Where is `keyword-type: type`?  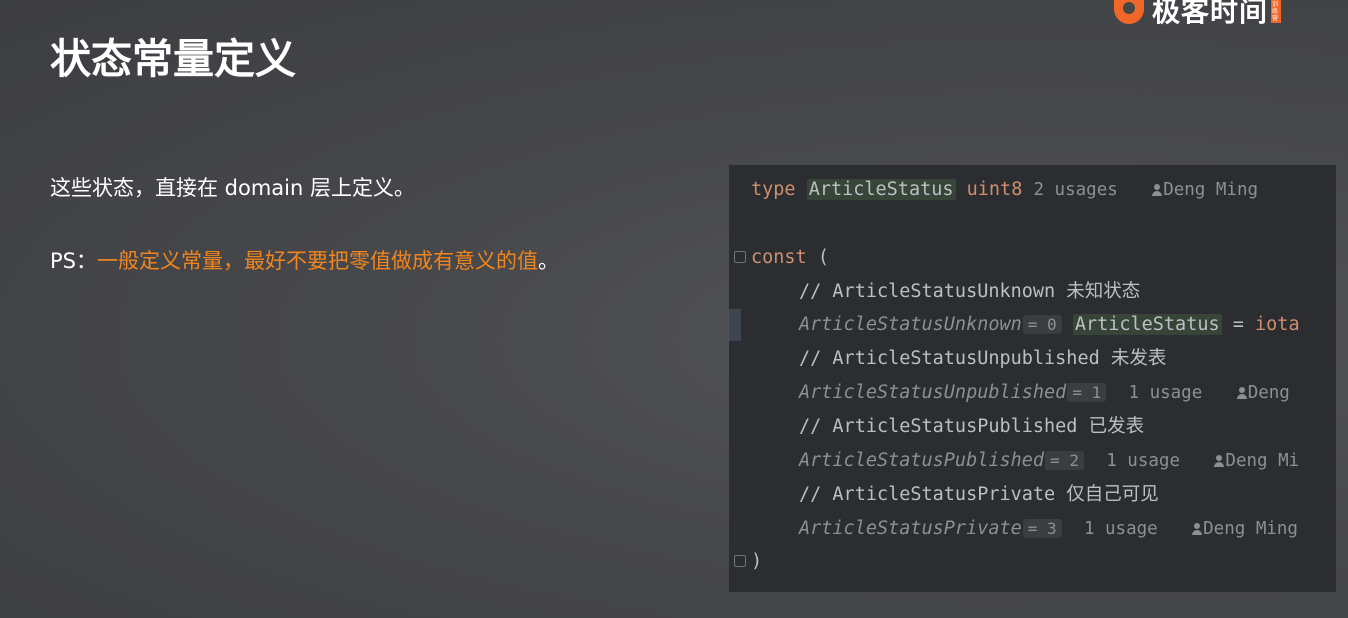
keyword-type: type is located at coordinates (773, 189).